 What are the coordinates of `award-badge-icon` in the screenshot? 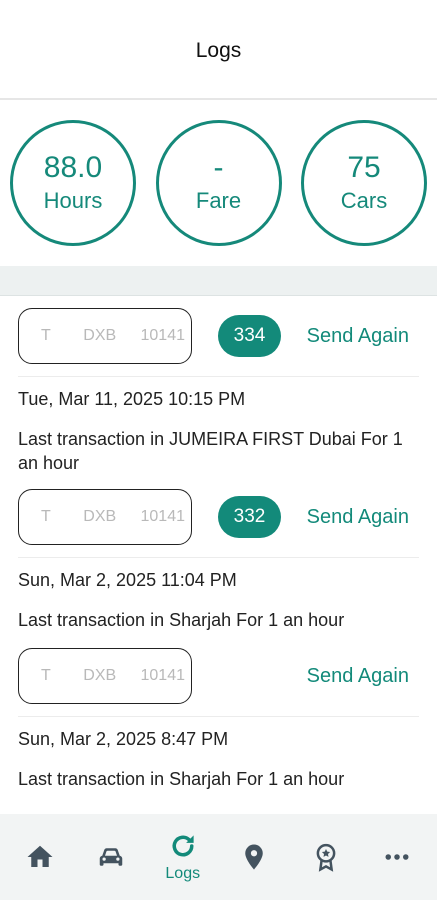 It's located at (326, 857).